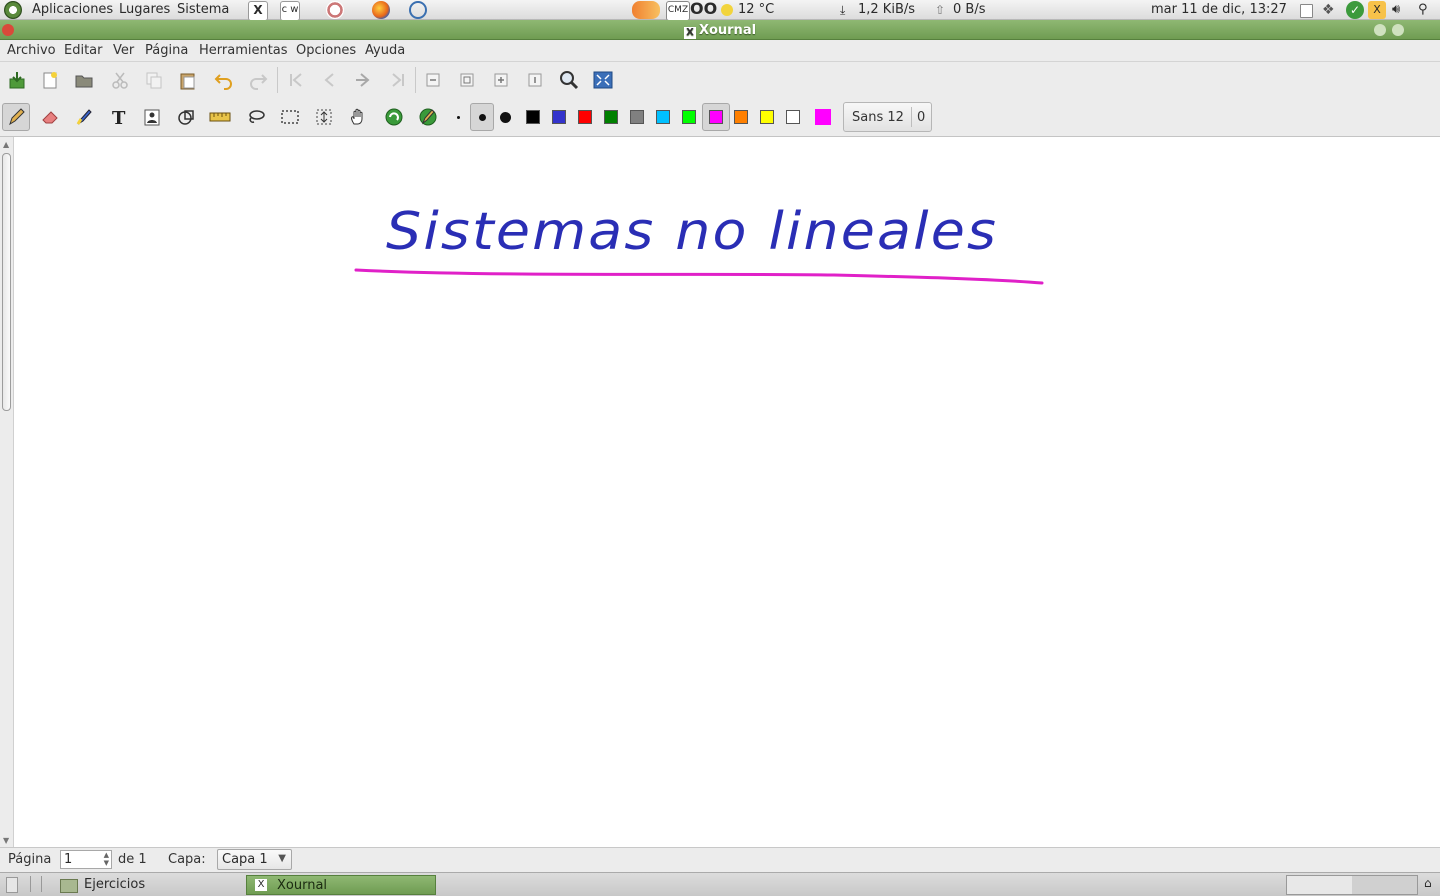  I want to click on dropbox-tray-icon: ❖, so click(1331, 10).